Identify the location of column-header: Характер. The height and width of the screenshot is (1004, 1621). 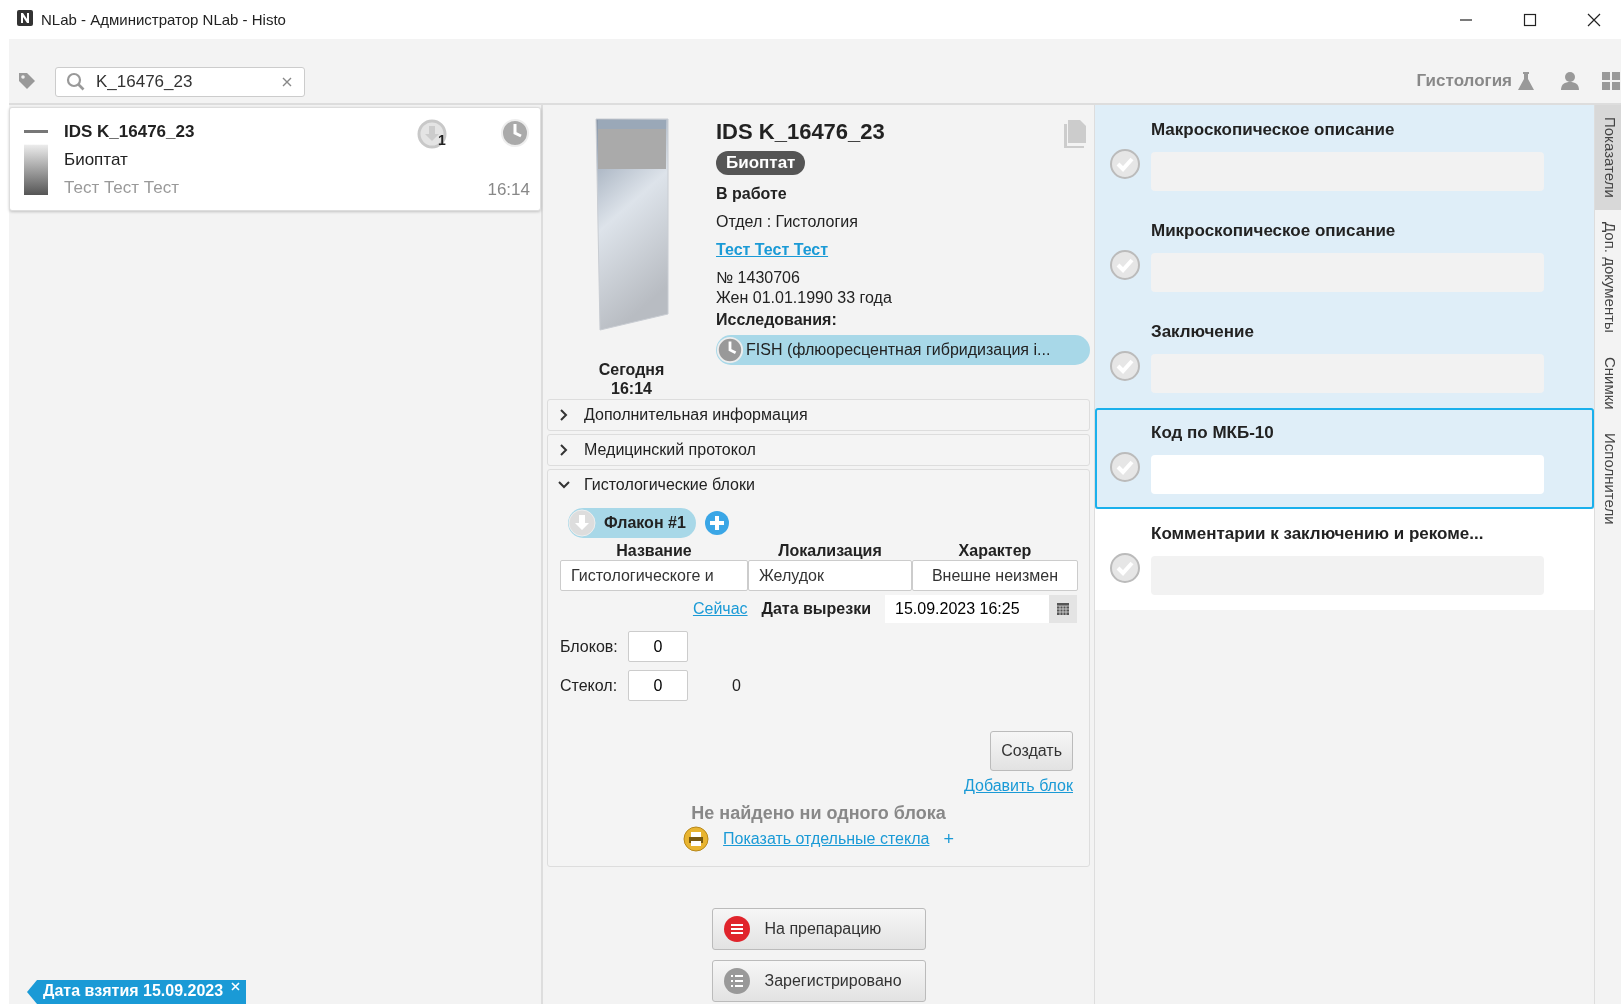
(995, 551).